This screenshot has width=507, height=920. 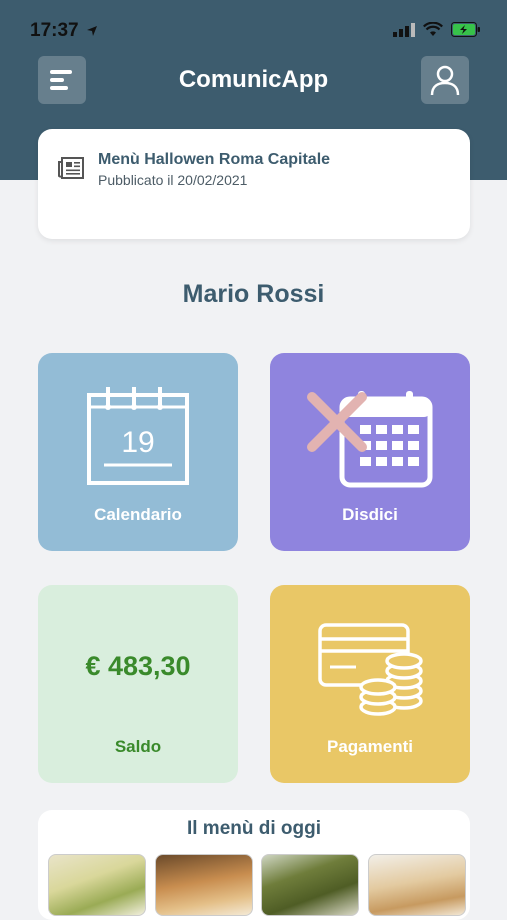 I want to click on balance-tile: € 483,30 Saldo, so click(x=138, y=684).